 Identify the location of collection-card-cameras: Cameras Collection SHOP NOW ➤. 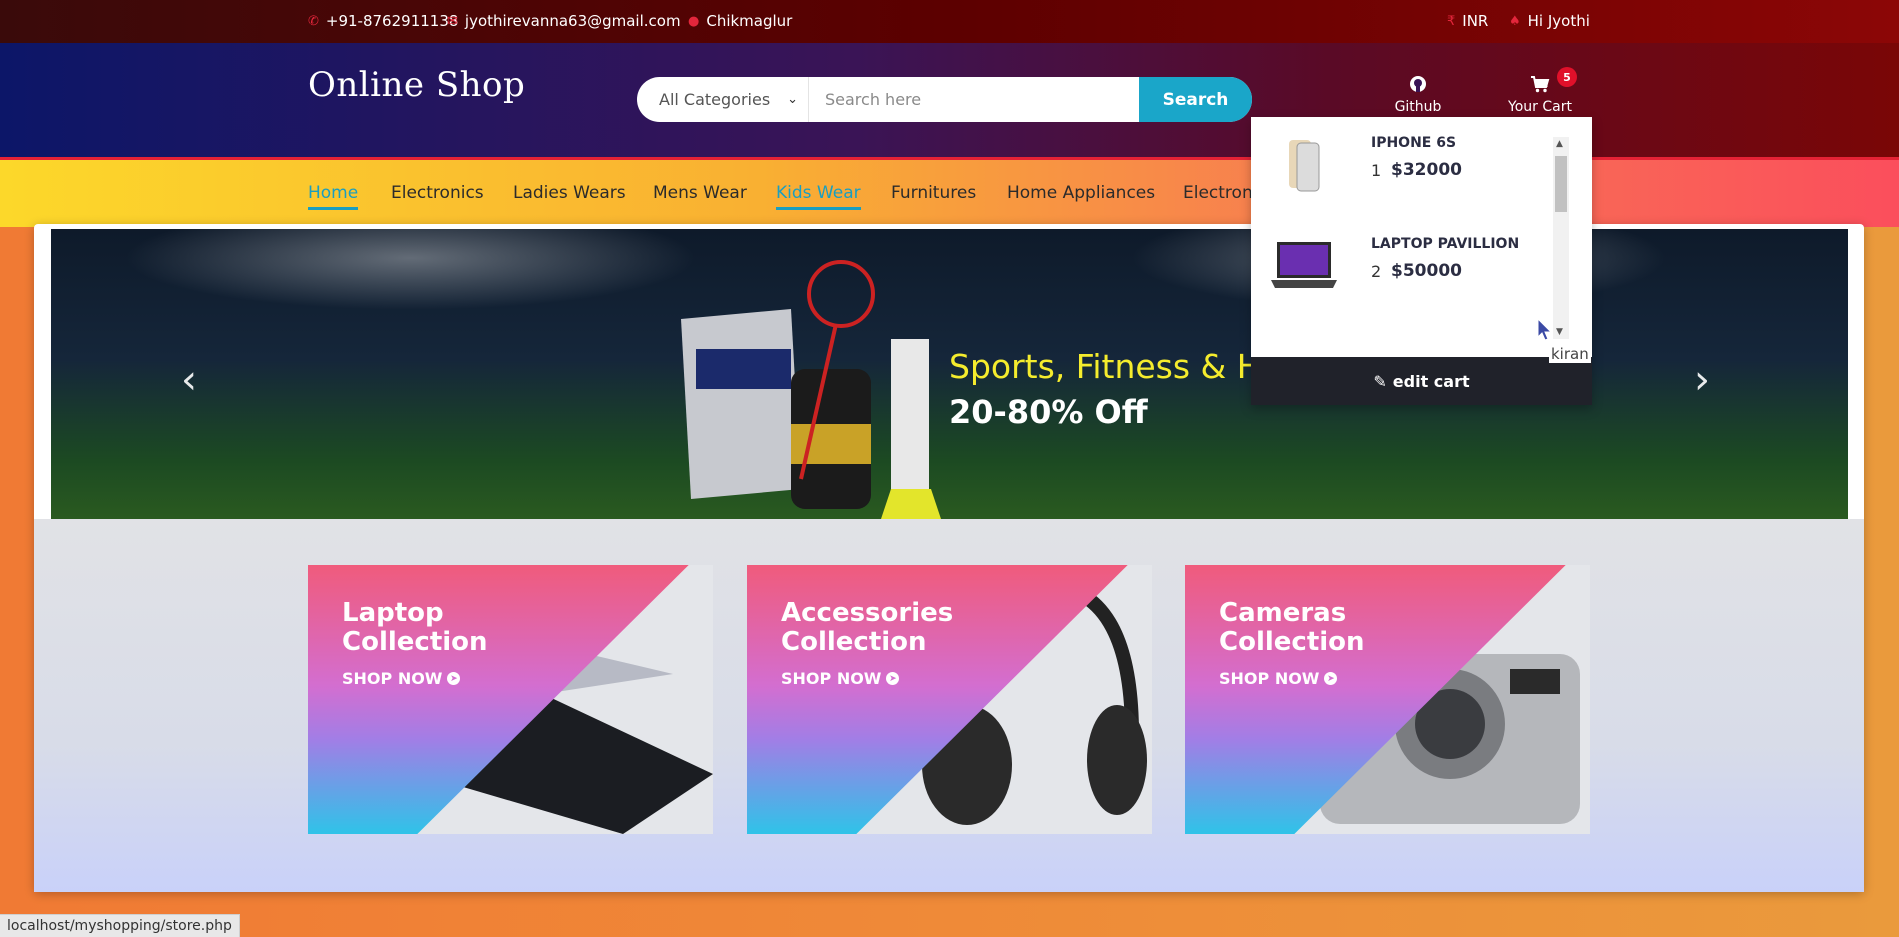
(1387, 699).